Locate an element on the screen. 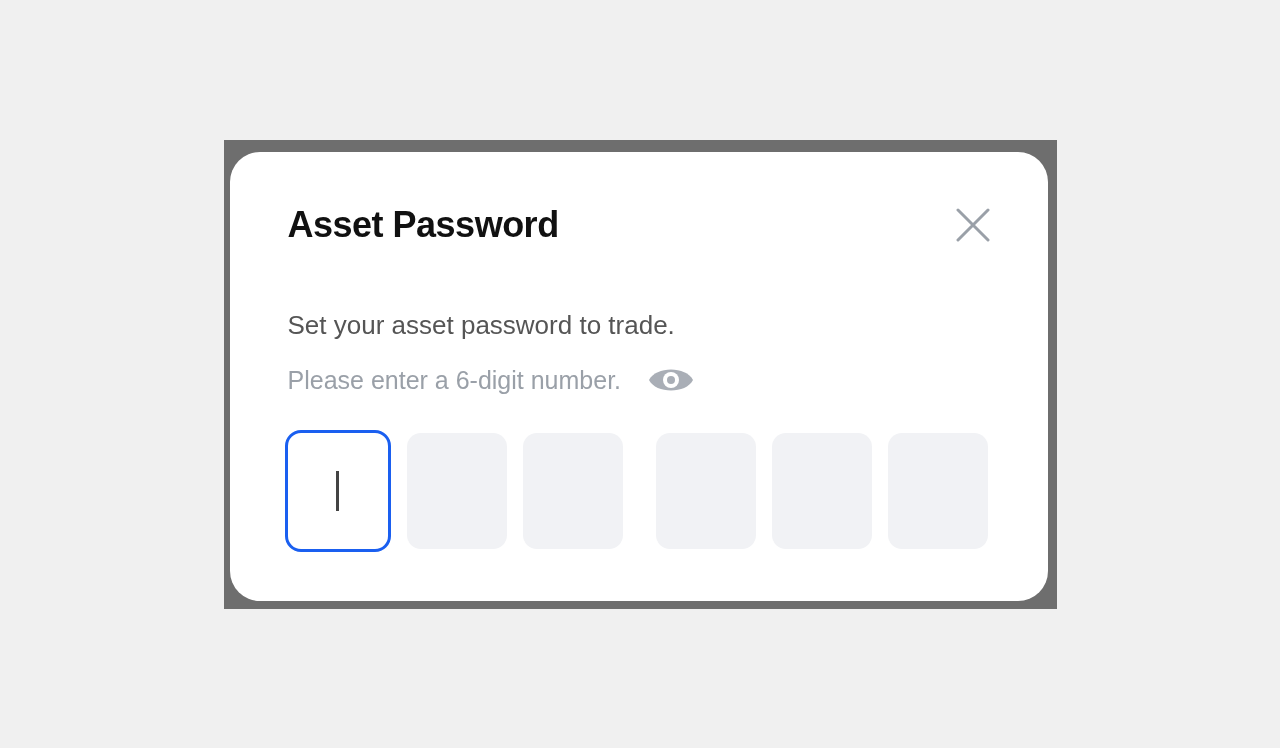 Image resolution: width=1280 pixels, height=748 pixels. dialog-title: Asset Password is located at coordinates (423, 225).